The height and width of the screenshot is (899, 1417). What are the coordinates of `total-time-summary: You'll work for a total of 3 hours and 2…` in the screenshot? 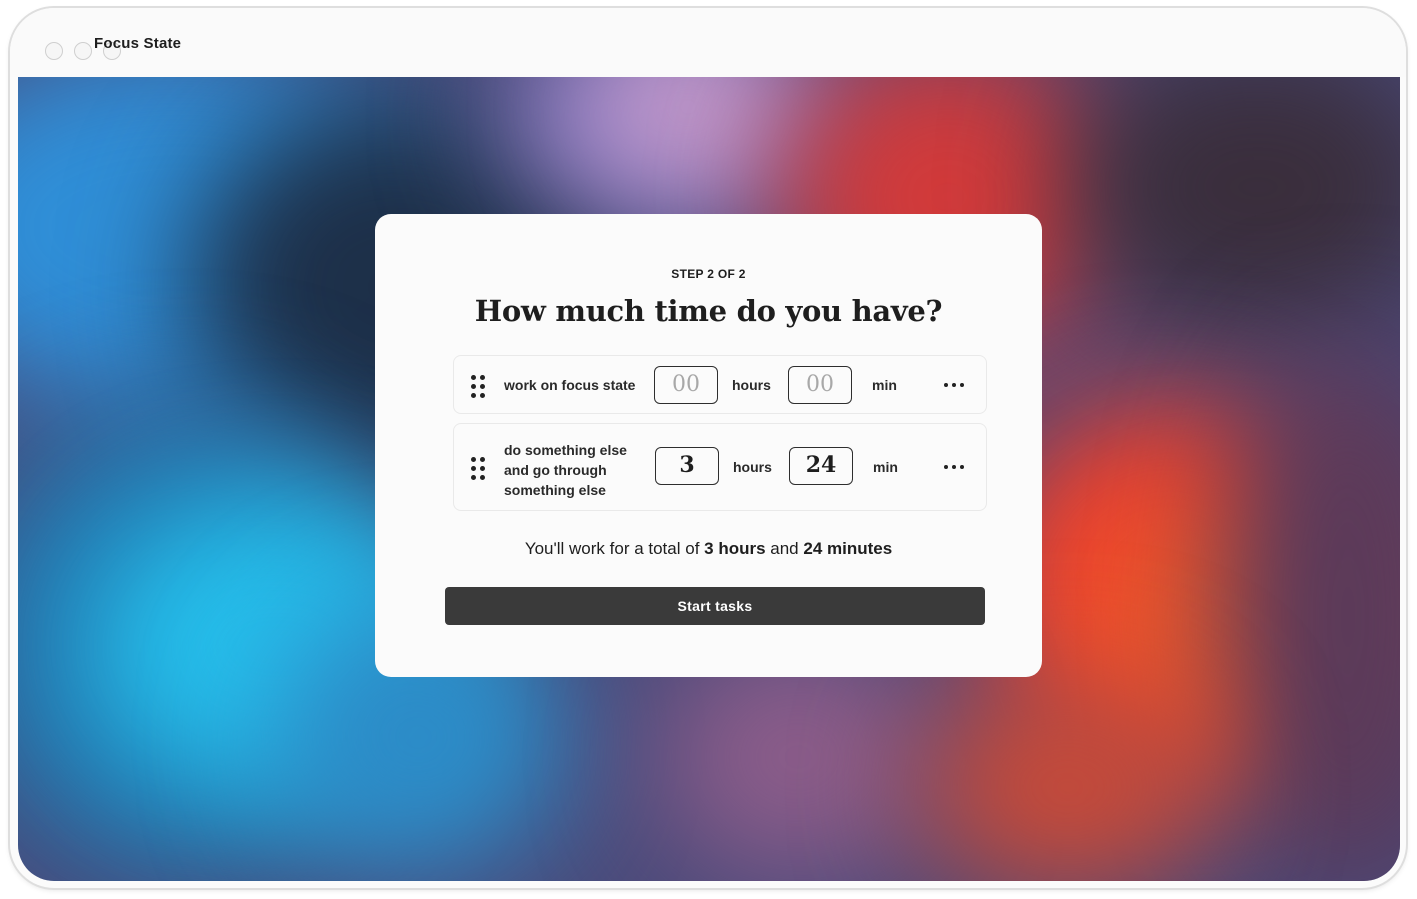 It's located at (708, 549).